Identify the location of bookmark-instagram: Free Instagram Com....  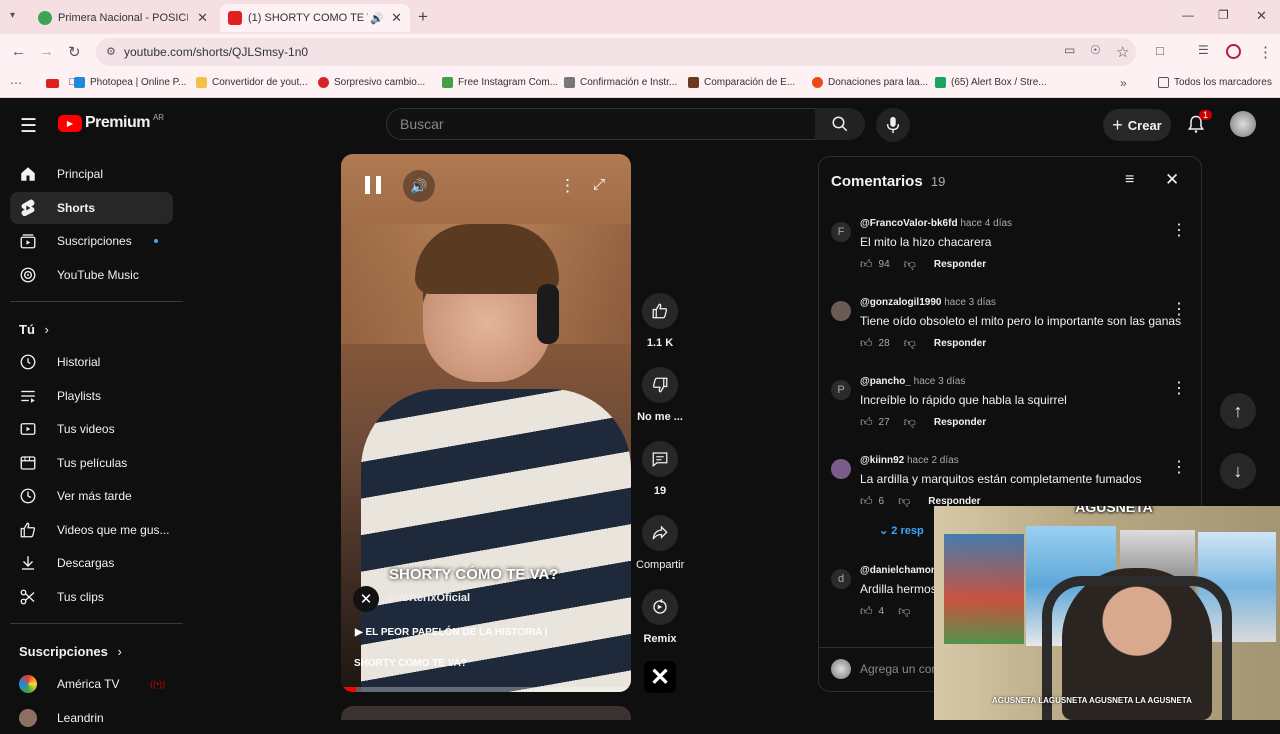
(500, 82).